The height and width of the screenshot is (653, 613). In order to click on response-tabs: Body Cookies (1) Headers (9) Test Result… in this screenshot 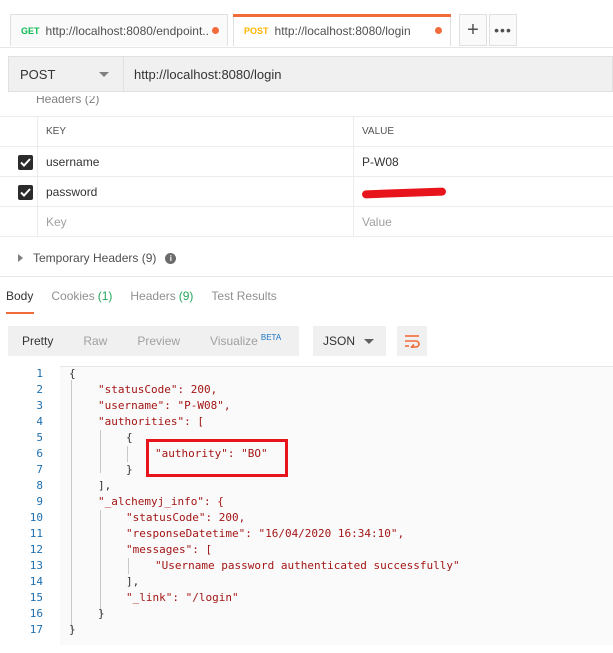, I will do `click(306, 295)`.